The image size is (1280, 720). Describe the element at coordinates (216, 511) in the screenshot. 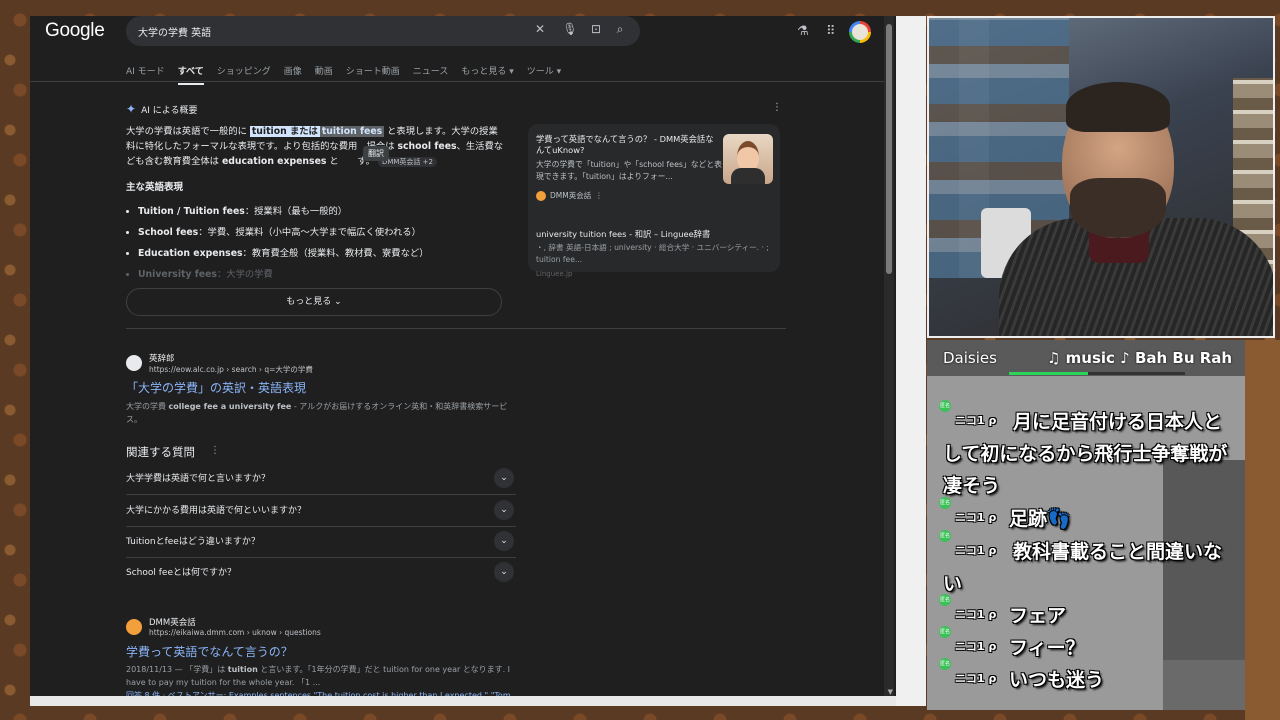

I see `question-text: 大学にかかる費用は英語で何といいますか？` at that location.